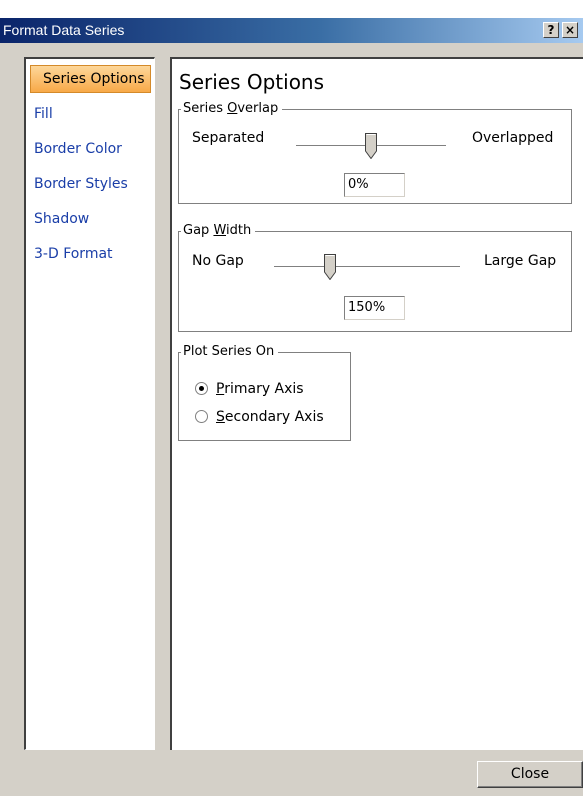  Describe the element at coordinates (551, 30) in the screenshot. I see `help-button: ?` at that location.